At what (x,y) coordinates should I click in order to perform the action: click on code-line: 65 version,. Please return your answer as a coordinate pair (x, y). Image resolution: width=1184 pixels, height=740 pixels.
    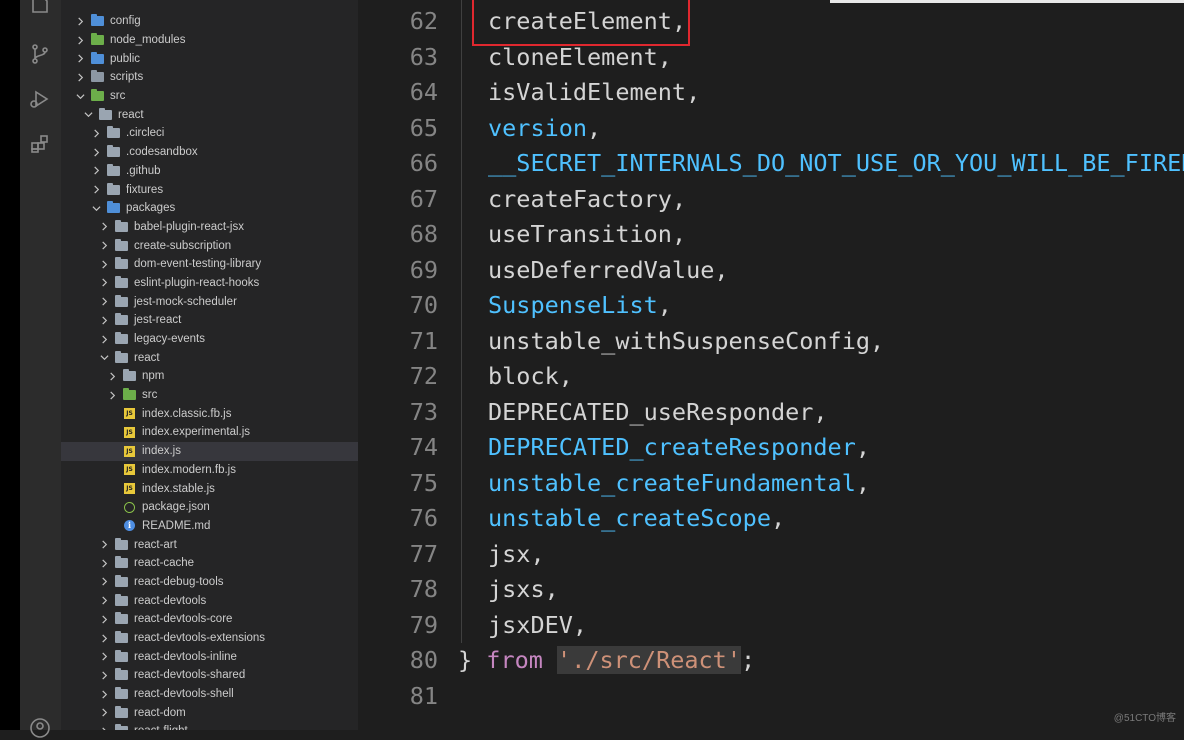
    Looking at the image, I should click on (771, 128).